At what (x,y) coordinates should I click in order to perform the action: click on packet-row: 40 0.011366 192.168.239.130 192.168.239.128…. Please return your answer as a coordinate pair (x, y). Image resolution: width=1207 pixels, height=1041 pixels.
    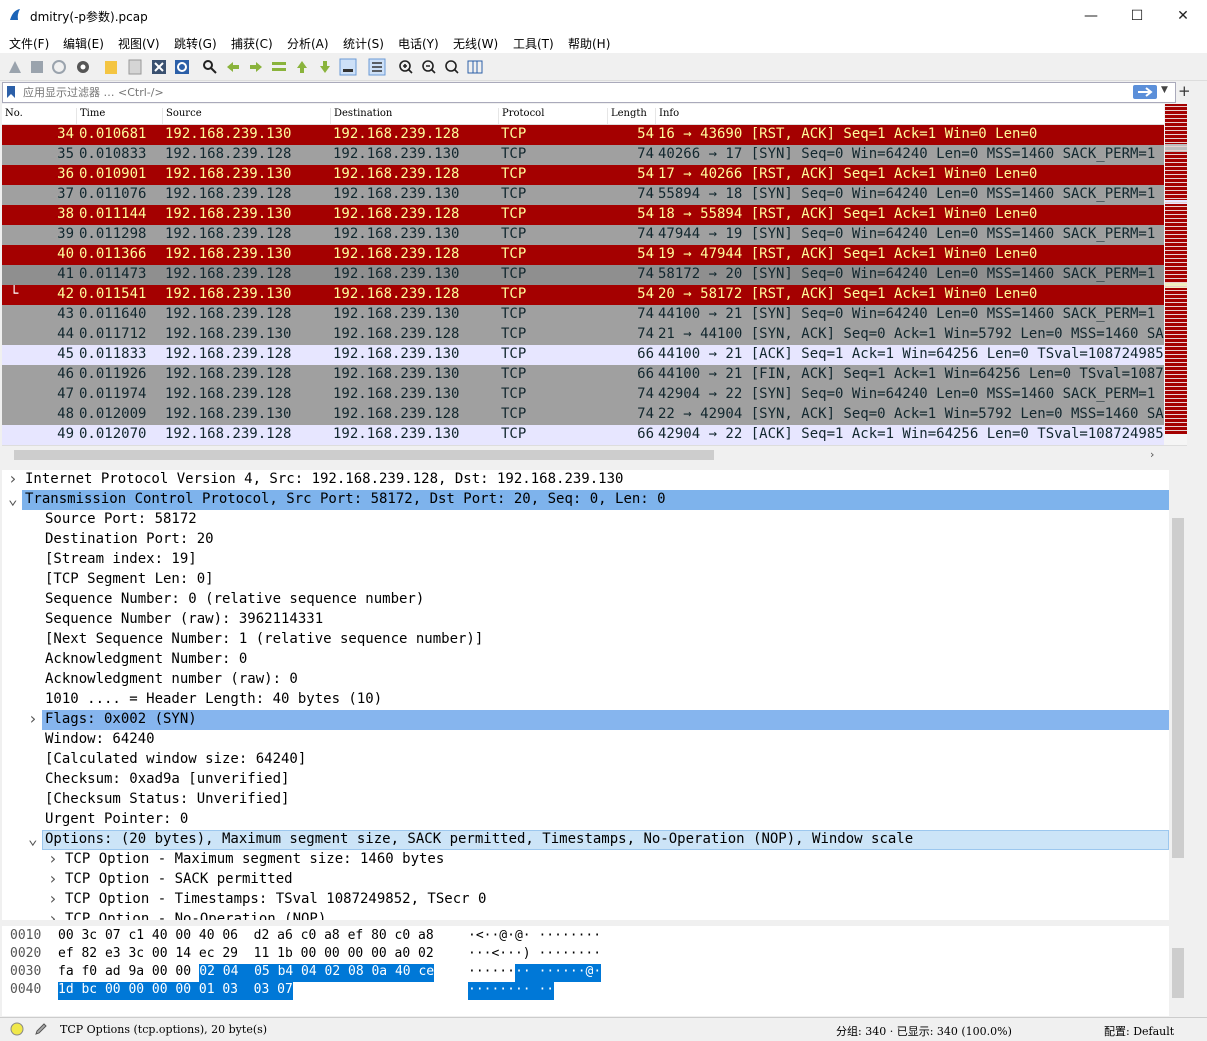
    Looking at the image, I should click on (583, 255).